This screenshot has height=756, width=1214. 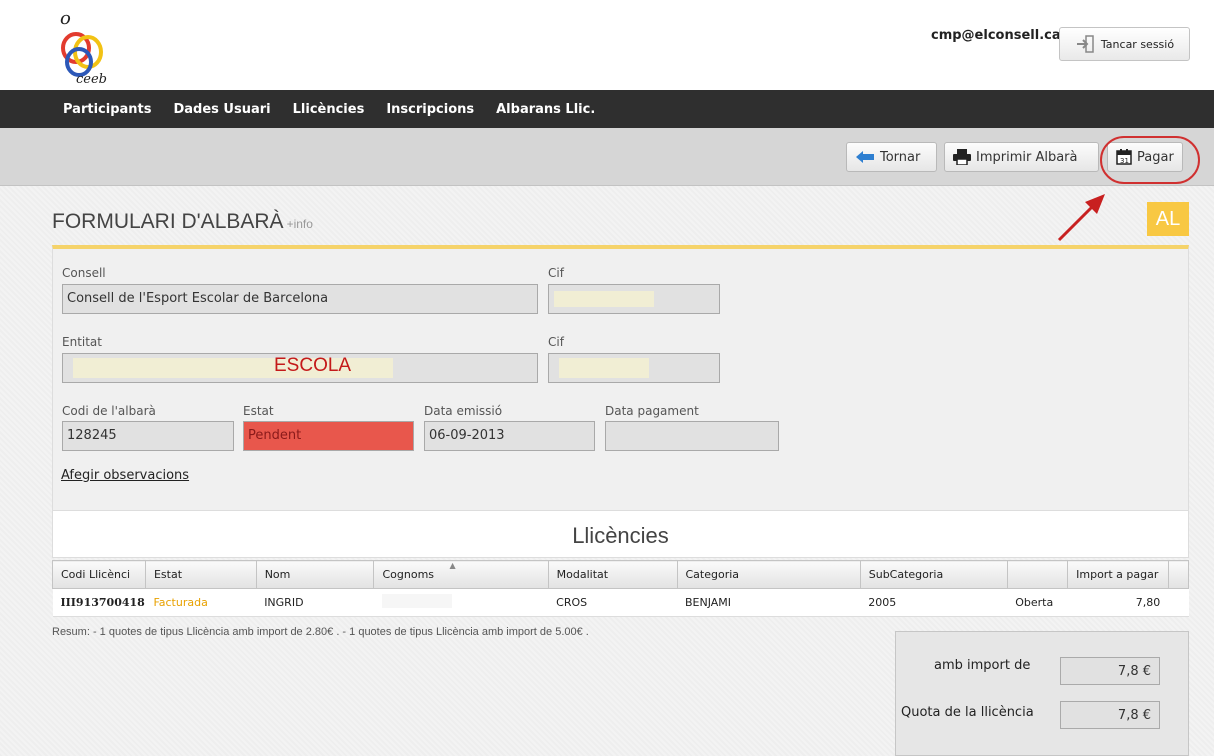 I want to click on action-toolbar: Tornar Imprimir Albarà 31 Pagar, so click(x=607, y=157).